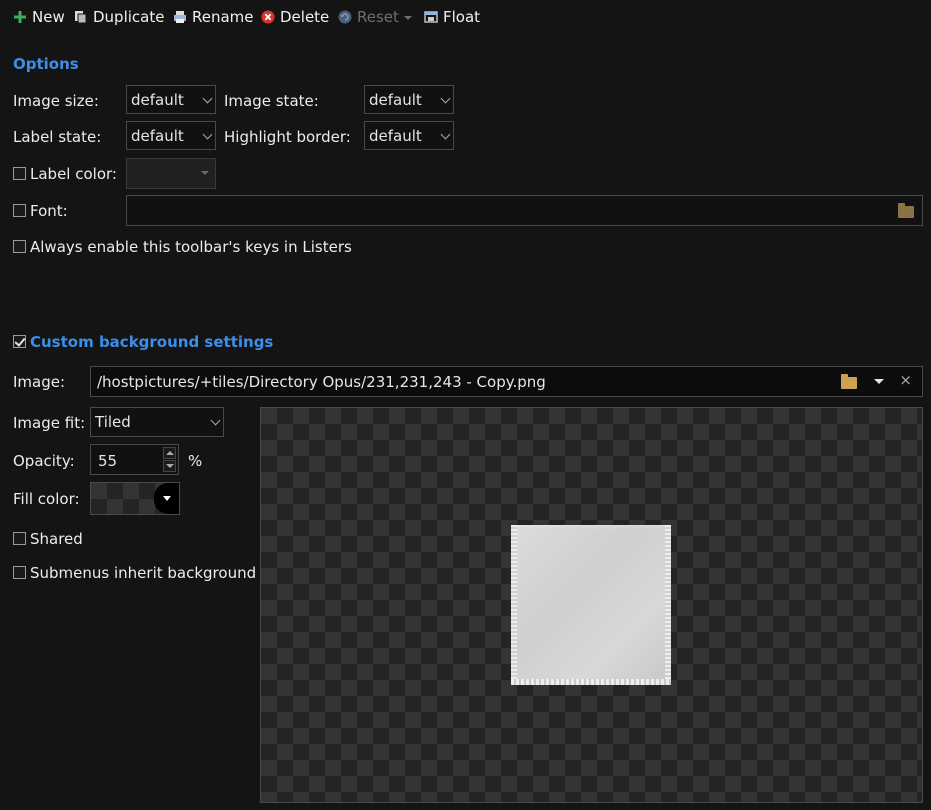  I want to click on label-state-value: default, so click(157, 136).